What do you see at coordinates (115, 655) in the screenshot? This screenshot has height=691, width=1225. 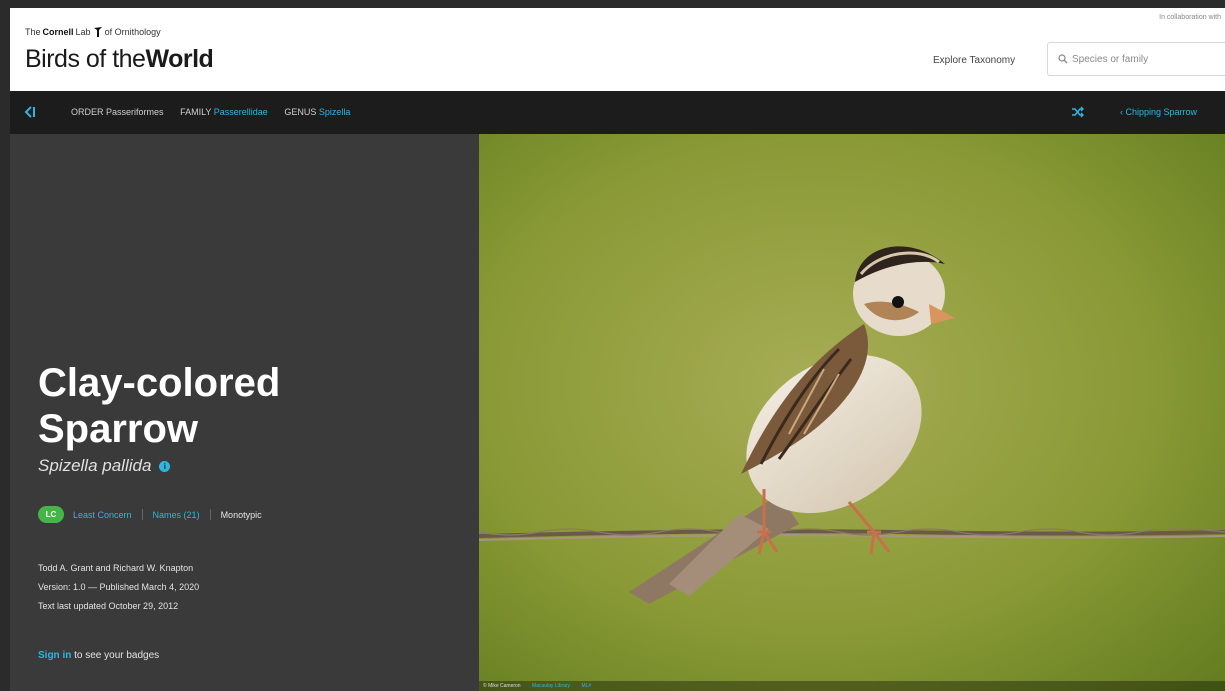 I see `signin-rest: to see your badges` at bounding box center [115, 655].